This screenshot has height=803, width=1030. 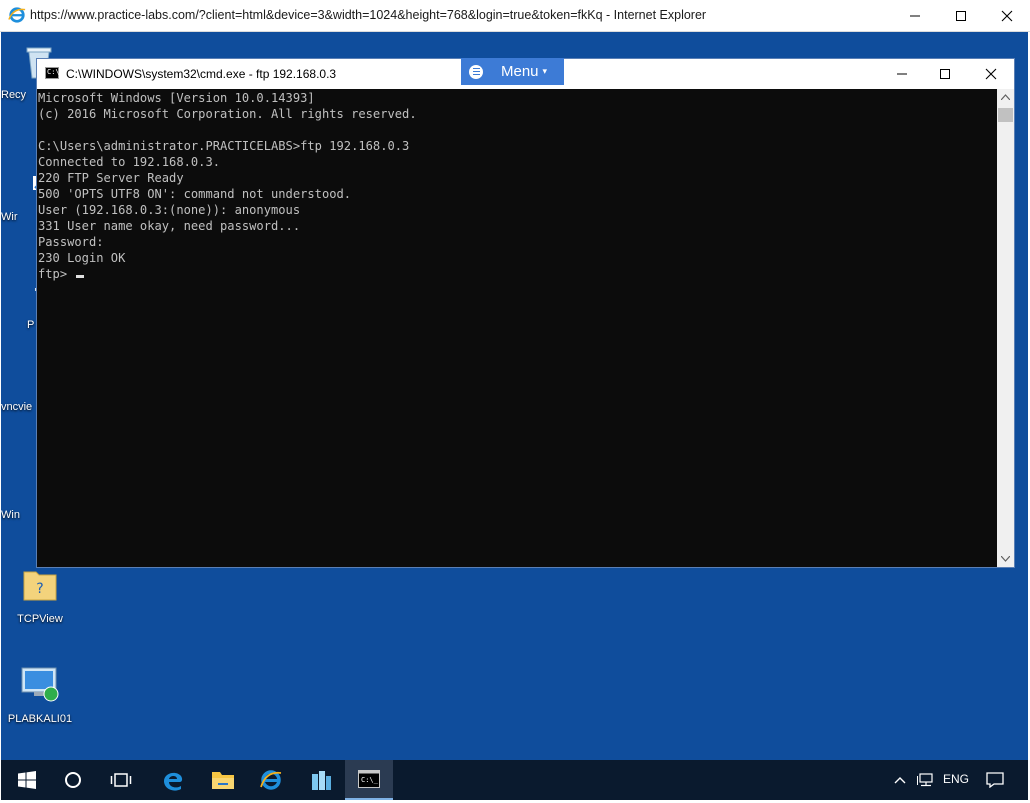 I want to click on cmd-close-button, so click(x=991, y=74).